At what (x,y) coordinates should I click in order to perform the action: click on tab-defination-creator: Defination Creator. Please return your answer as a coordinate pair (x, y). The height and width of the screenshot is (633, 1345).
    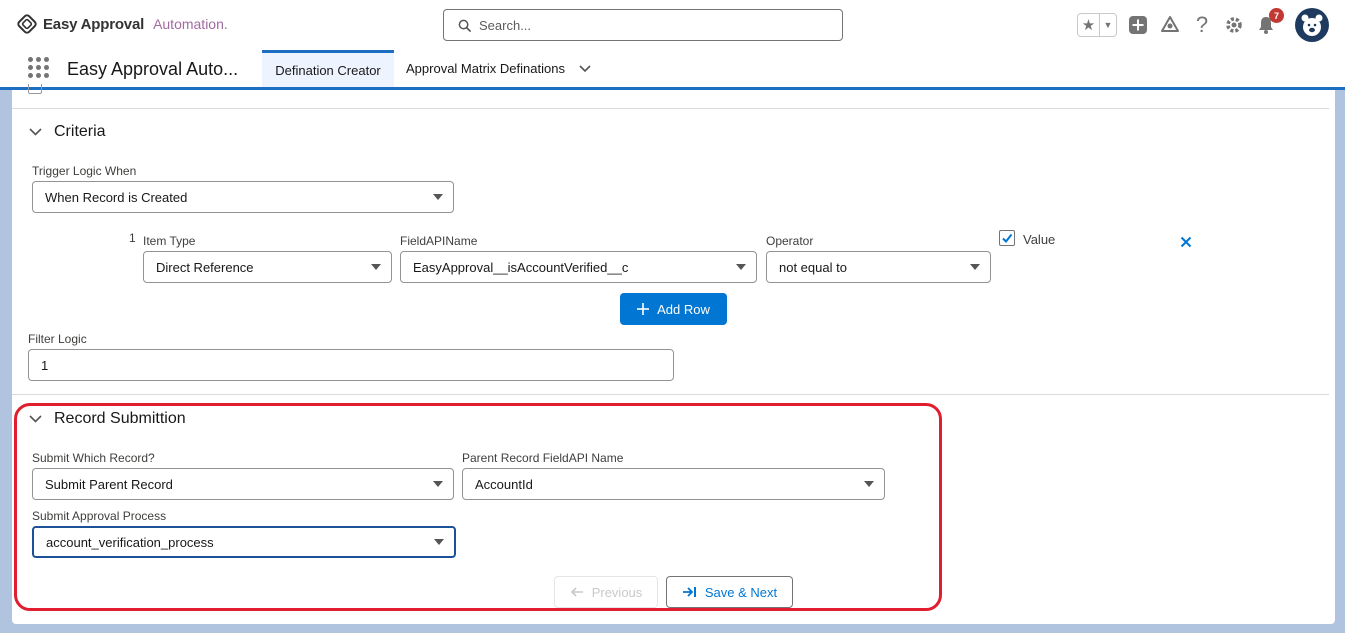
    Looking at the image, I should click on (328, 68).